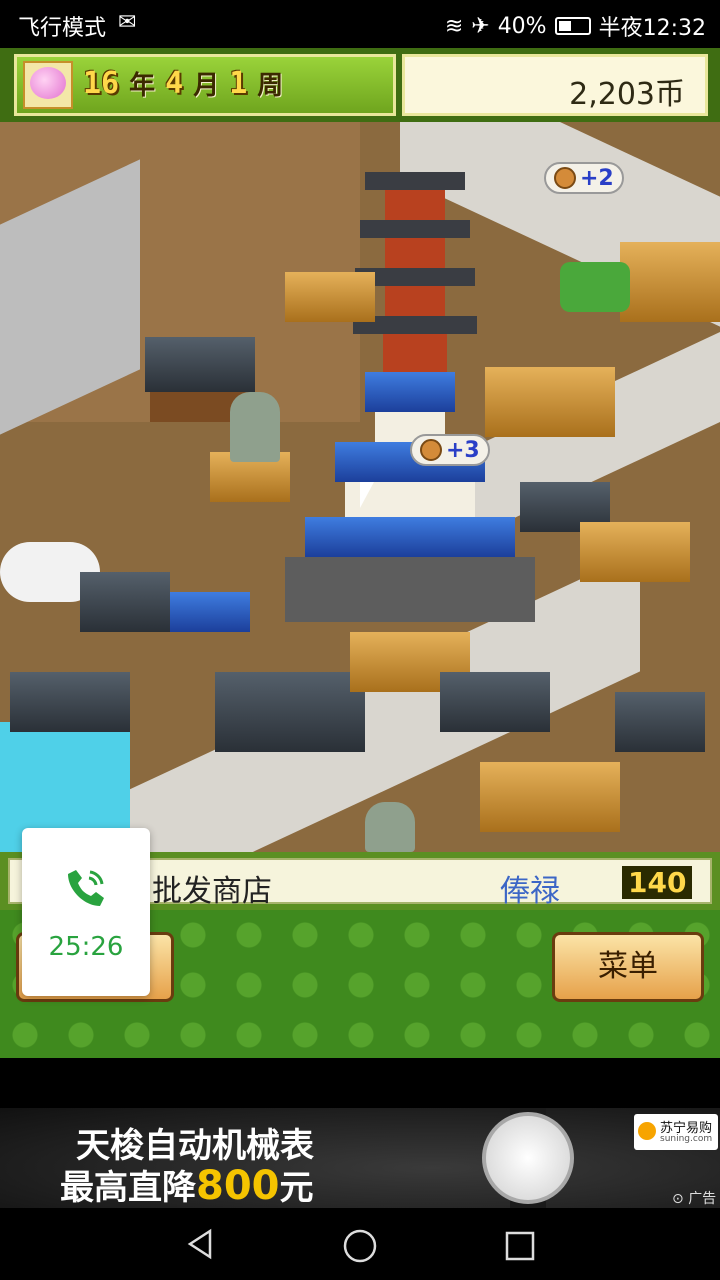 This screenshot has width=720, height=1280. Describe the element at coordinates (628, 967) in the screenshot. I see `menu-button: 菜单` at that location.